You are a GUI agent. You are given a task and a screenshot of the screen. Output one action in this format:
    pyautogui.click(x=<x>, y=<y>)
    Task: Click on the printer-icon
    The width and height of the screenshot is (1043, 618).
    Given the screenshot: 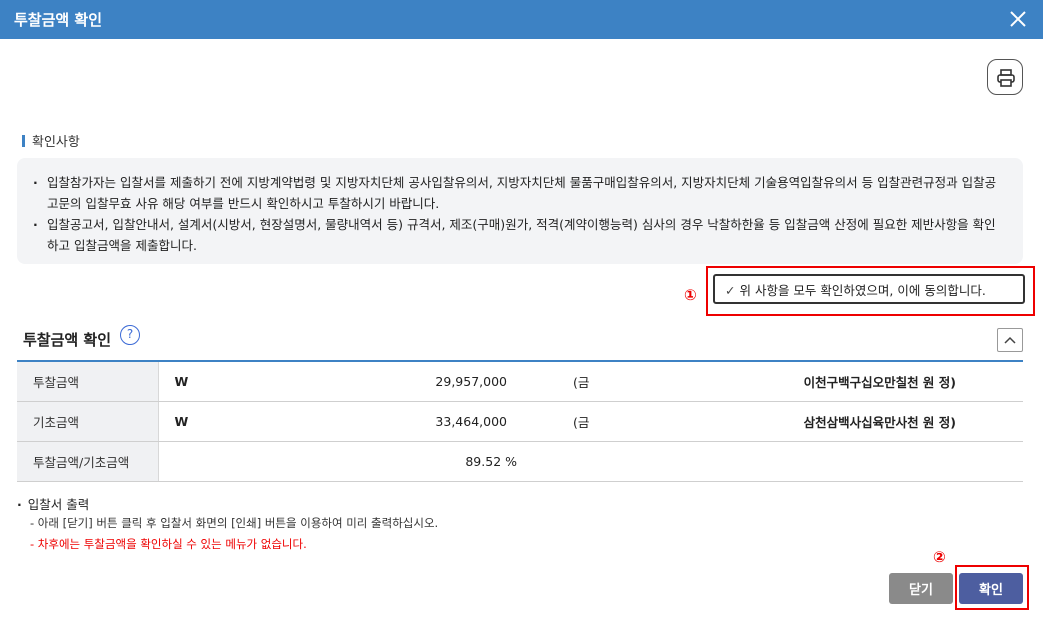 What is the action you would take?
    pyautogui.click(x=1006, y=78)
    